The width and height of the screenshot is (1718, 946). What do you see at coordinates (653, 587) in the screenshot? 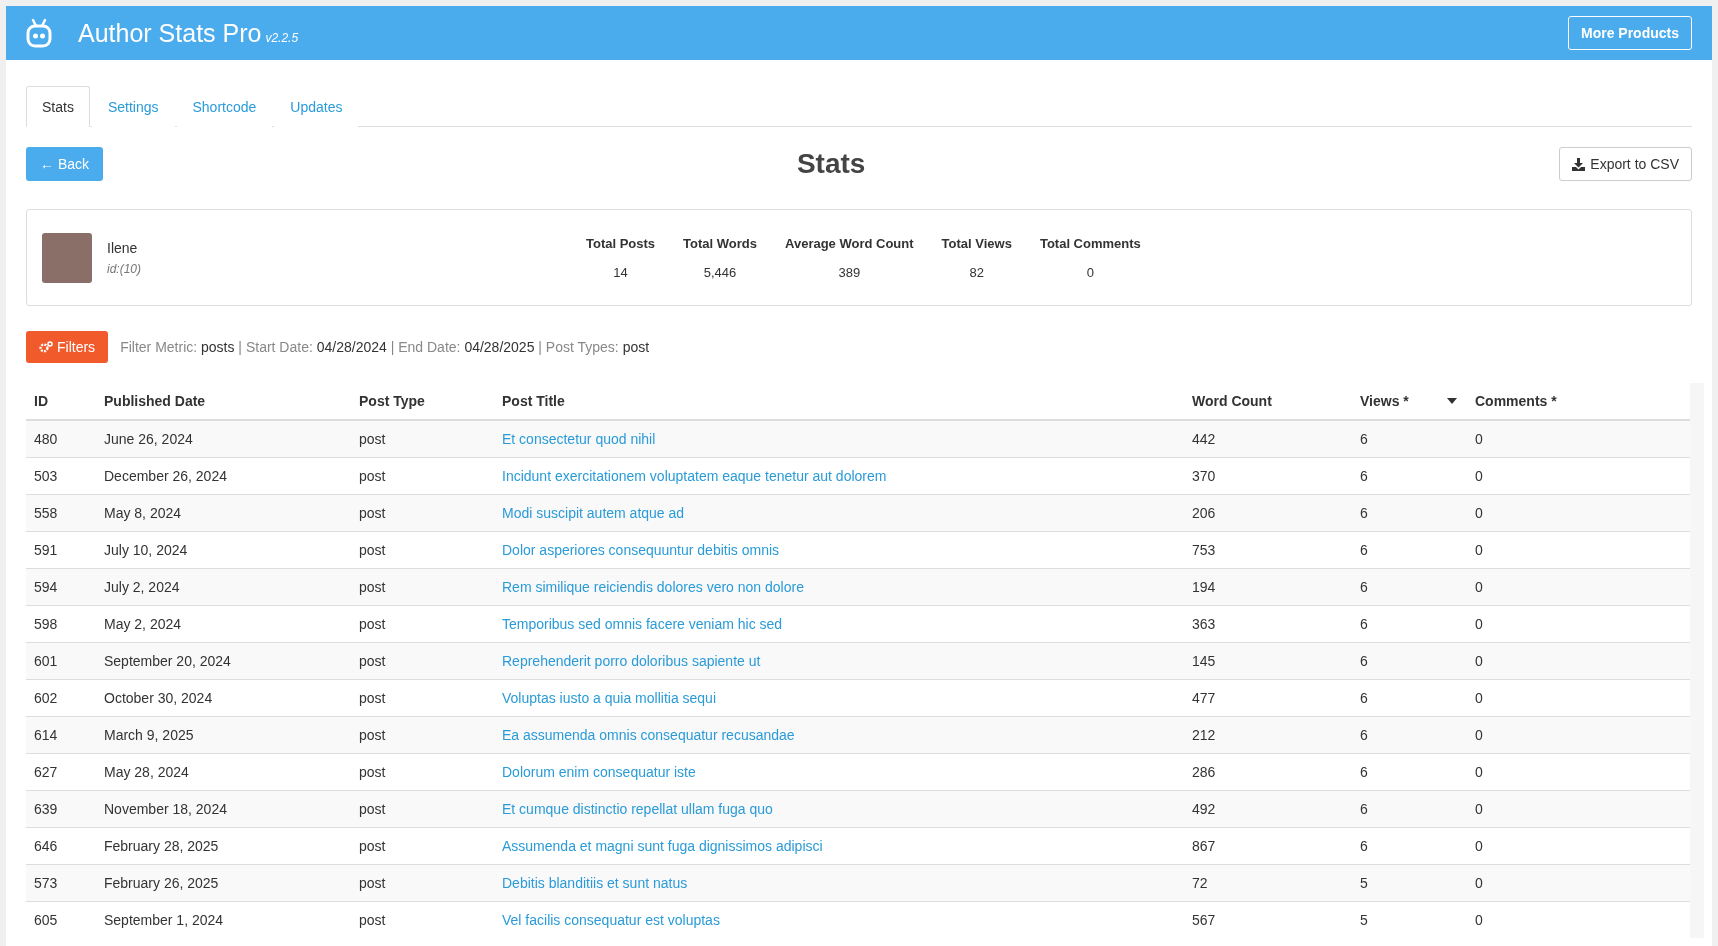
I see `post-title-link: Rem similique reiciendis dolores vero non dolore` at bounding box center [653, 587].